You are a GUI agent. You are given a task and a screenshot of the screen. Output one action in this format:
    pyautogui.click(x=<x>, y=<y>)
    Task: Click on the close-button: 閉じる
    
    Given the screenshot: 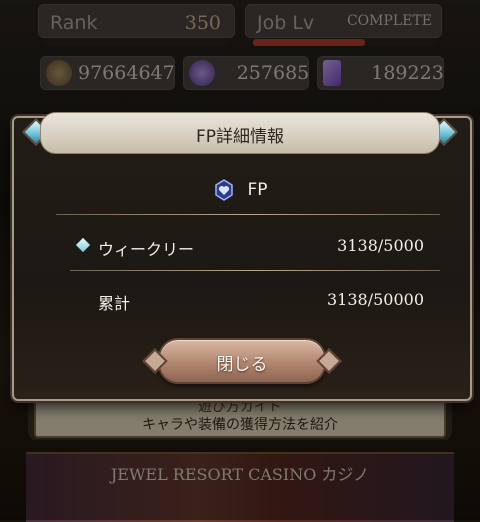 What is the action you would take?
    pyautogui.click(x=242, y=361)
    